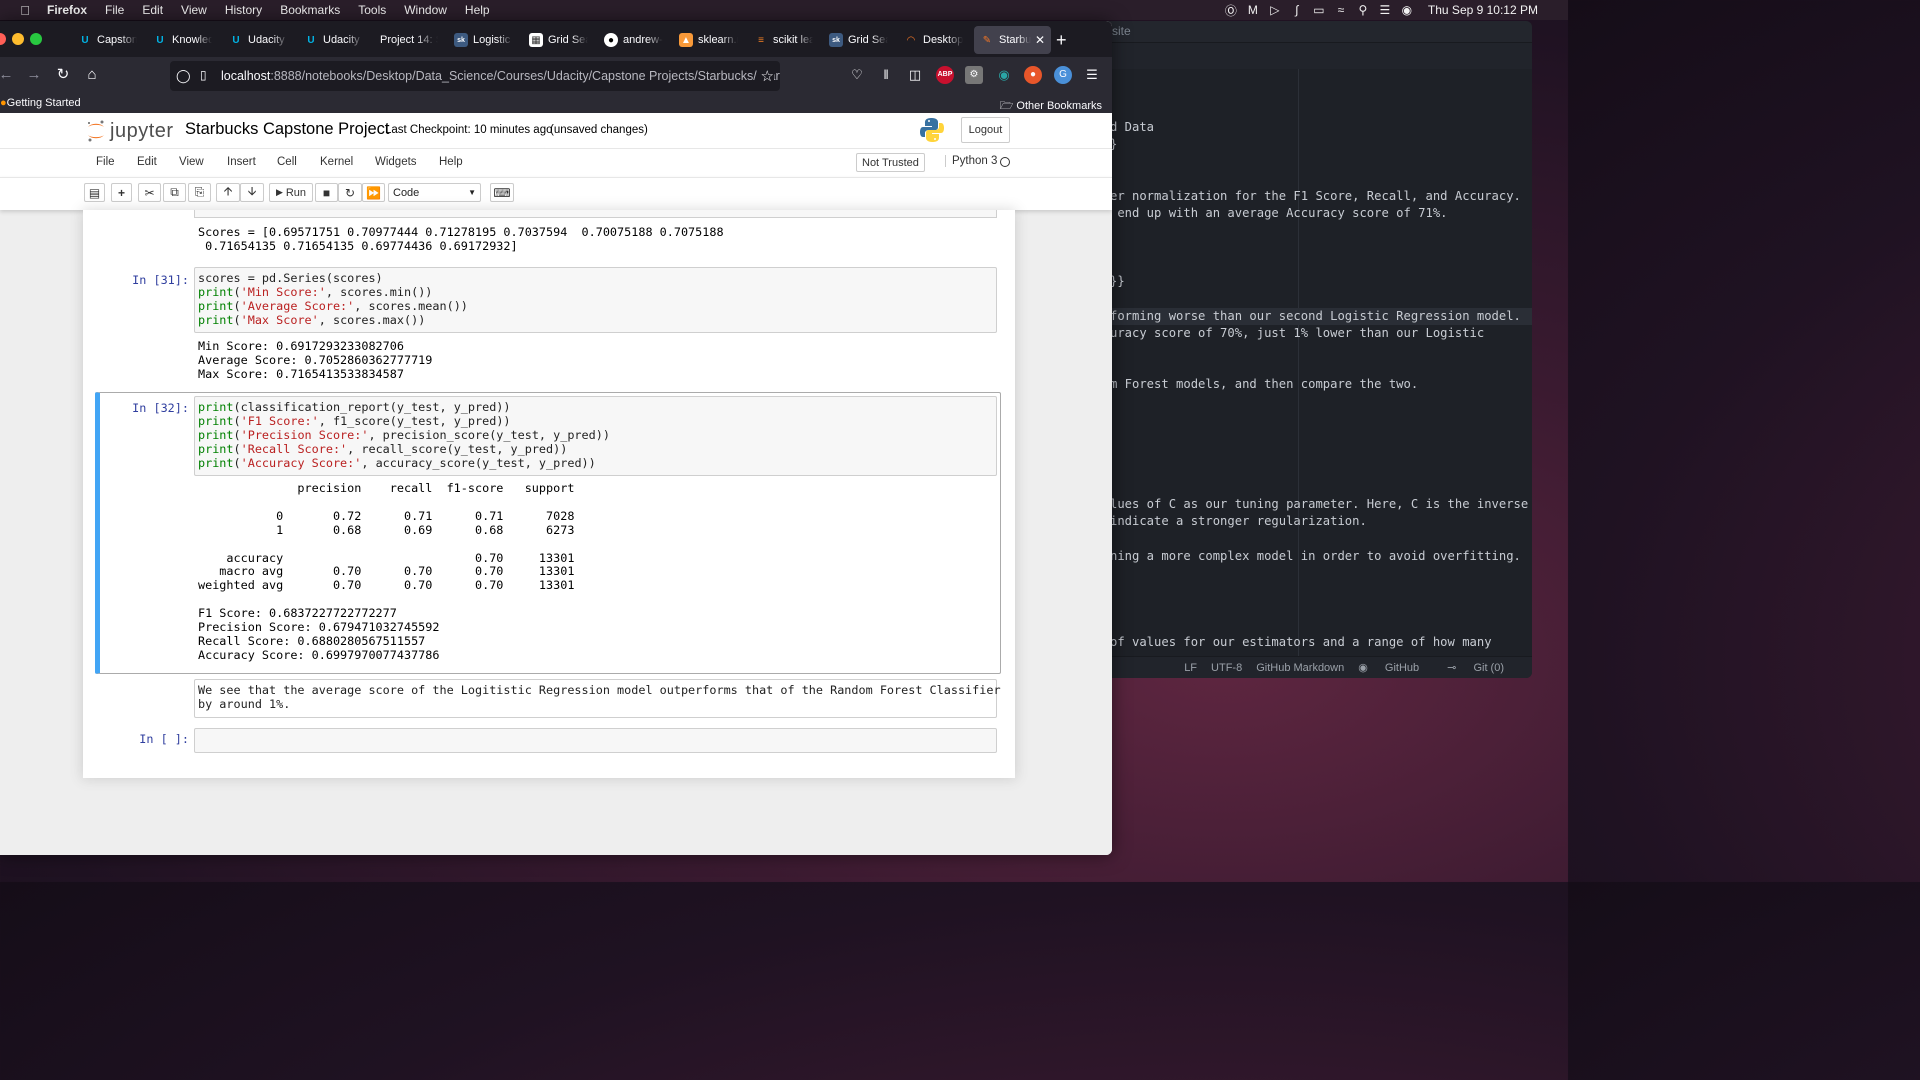 This screenshot has width=1920, height=1080. Describe the element at coordinates (765, 76) in the screenshot. I see `bookmark-star-icon: ☆` at that location.